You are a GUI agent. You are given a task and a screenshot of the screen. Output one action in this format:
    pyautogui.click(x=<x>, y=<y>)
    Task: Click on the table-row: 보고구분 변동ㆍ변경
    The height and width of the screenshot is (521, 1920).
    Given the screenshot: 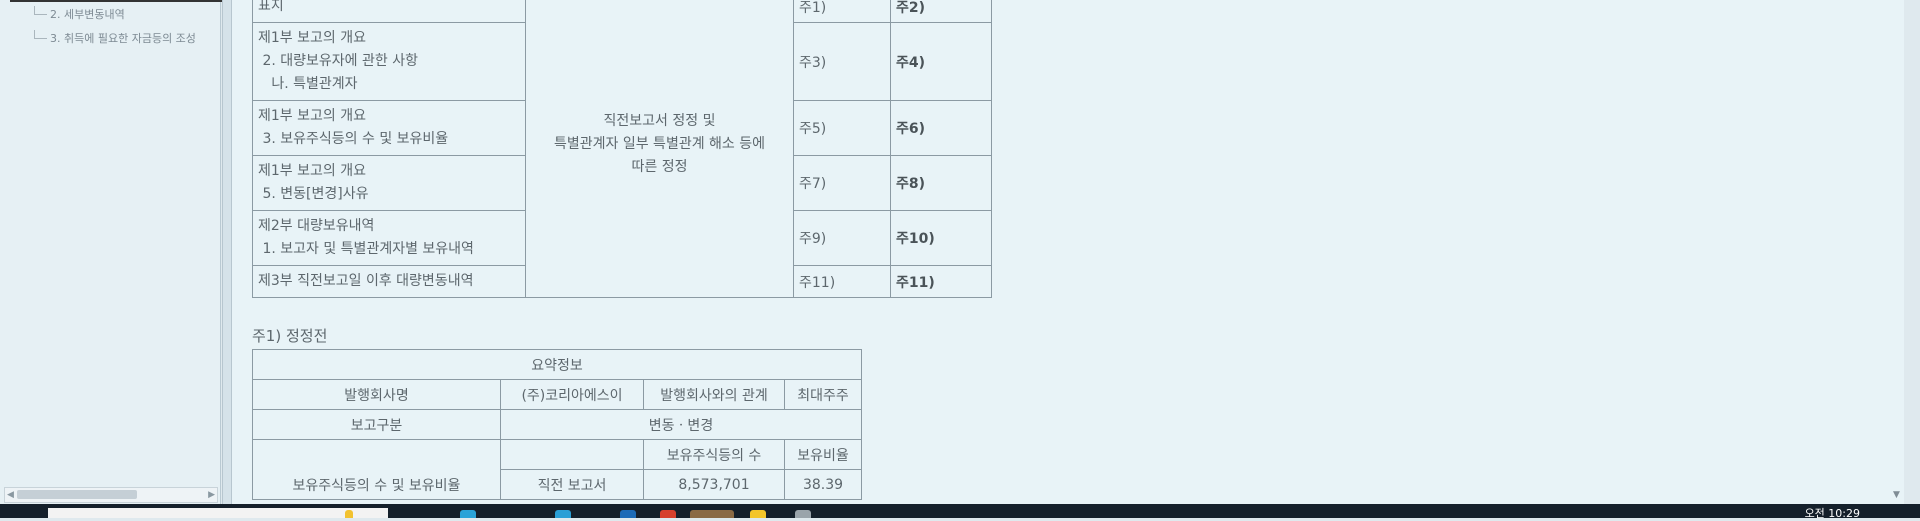 What is the action you would take?
    pyautogui.click(x=557, y=424)
    